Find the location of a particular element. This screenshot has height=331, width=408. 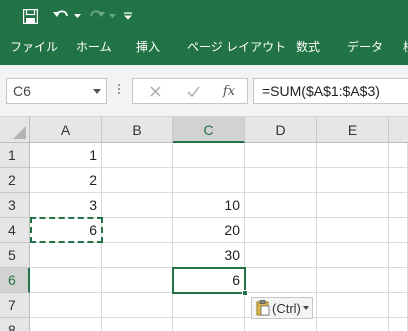

cell-d6 is located at coordinates (281, 280).